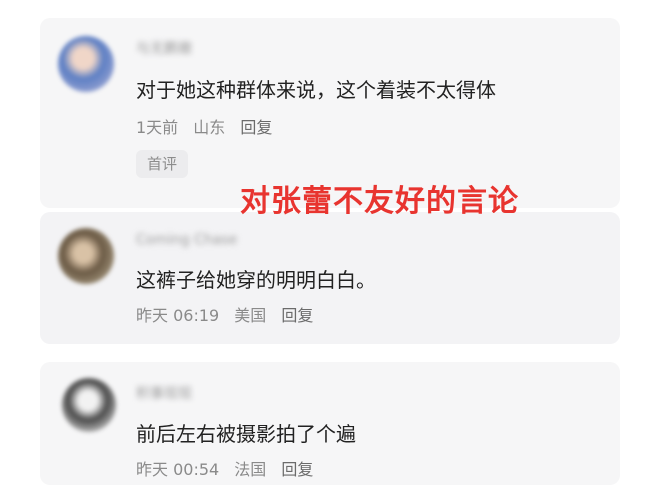  Describe the element at coordinates (379, 201) in the screenshot. I see `overlay-caption: 对张蕾不友好的言论` at that location.